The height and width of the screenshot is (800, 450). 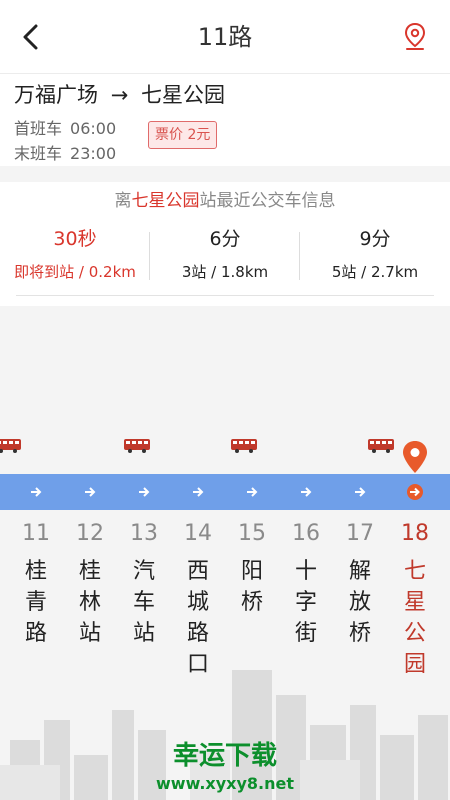 I want to click on eta-item: 30秒 即将到站 / 0.2km, so click(x=75, y=254).